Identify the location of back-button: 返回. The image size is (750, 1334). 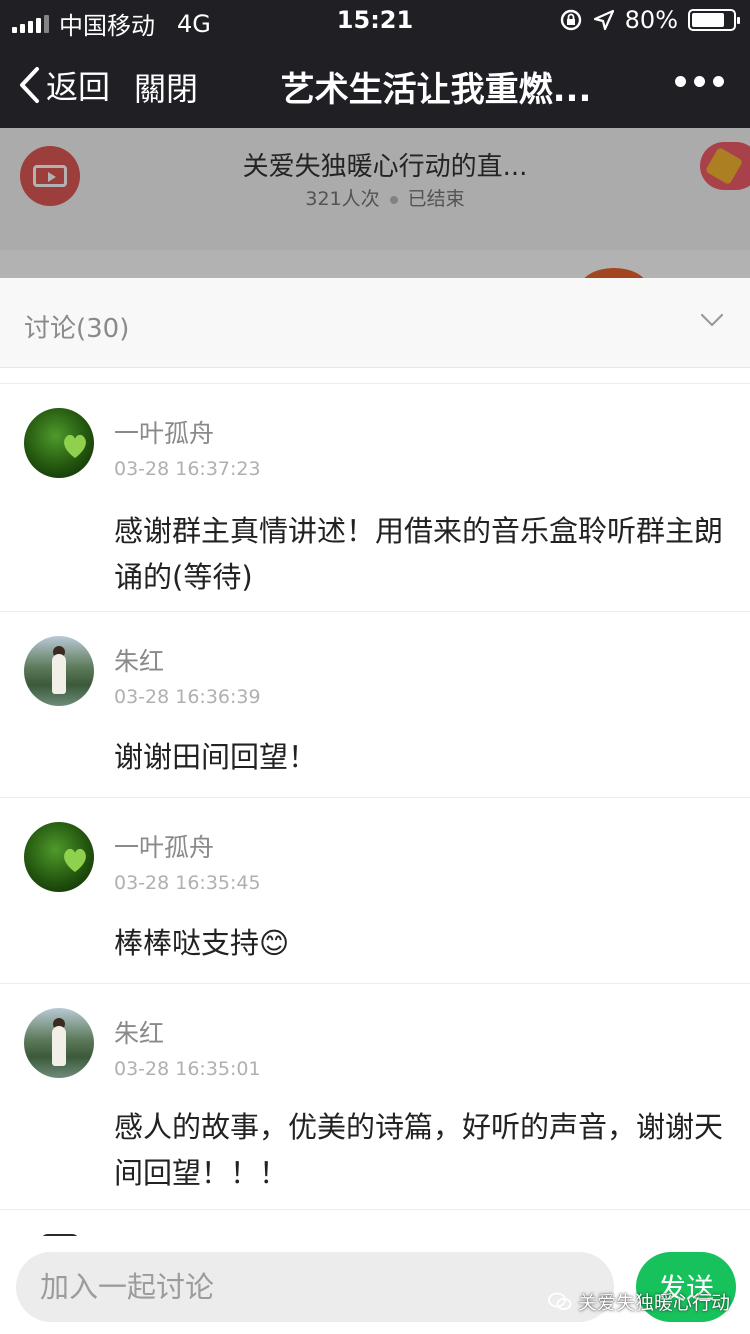
(64, 85).